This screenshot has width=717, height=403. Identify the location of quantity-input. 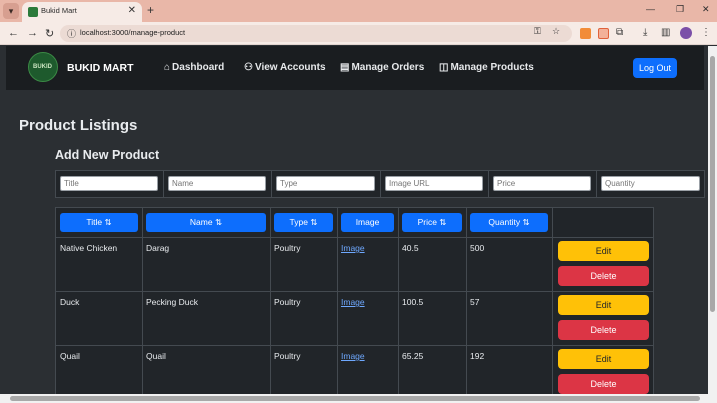
(650, 183).